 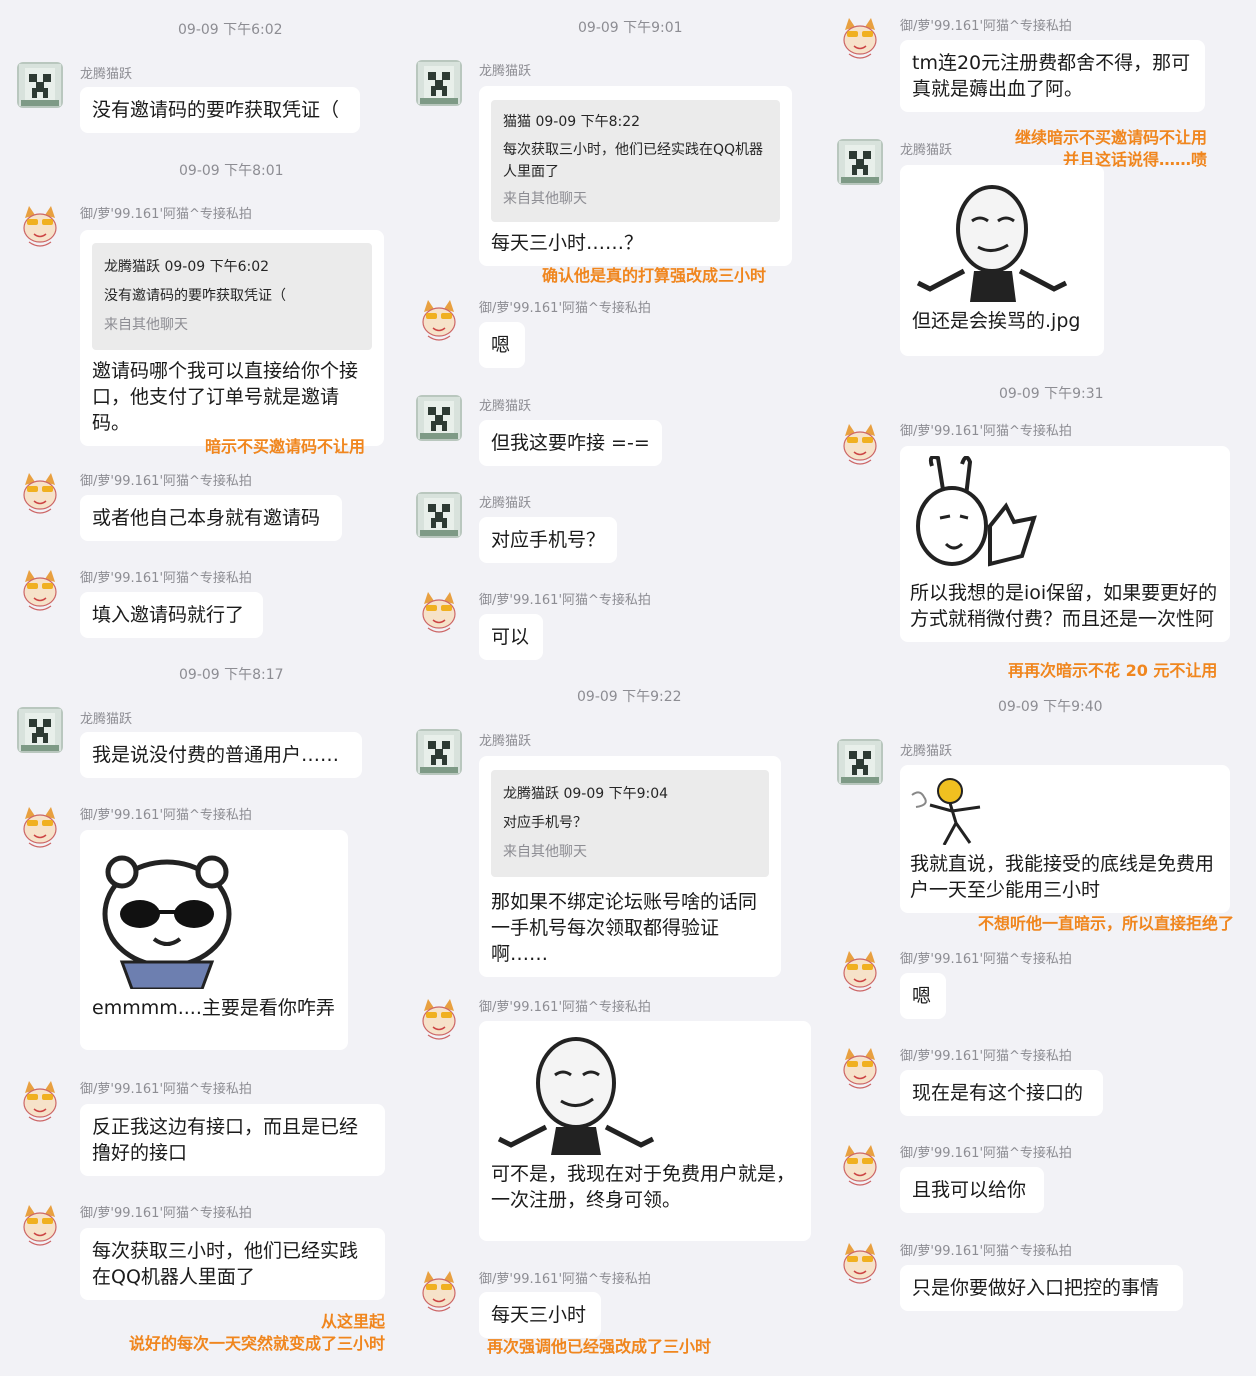 I want to click on message-bubble: 反正我这边有接口，而且是已经撸好的接口, so click(x=232, y=1140).